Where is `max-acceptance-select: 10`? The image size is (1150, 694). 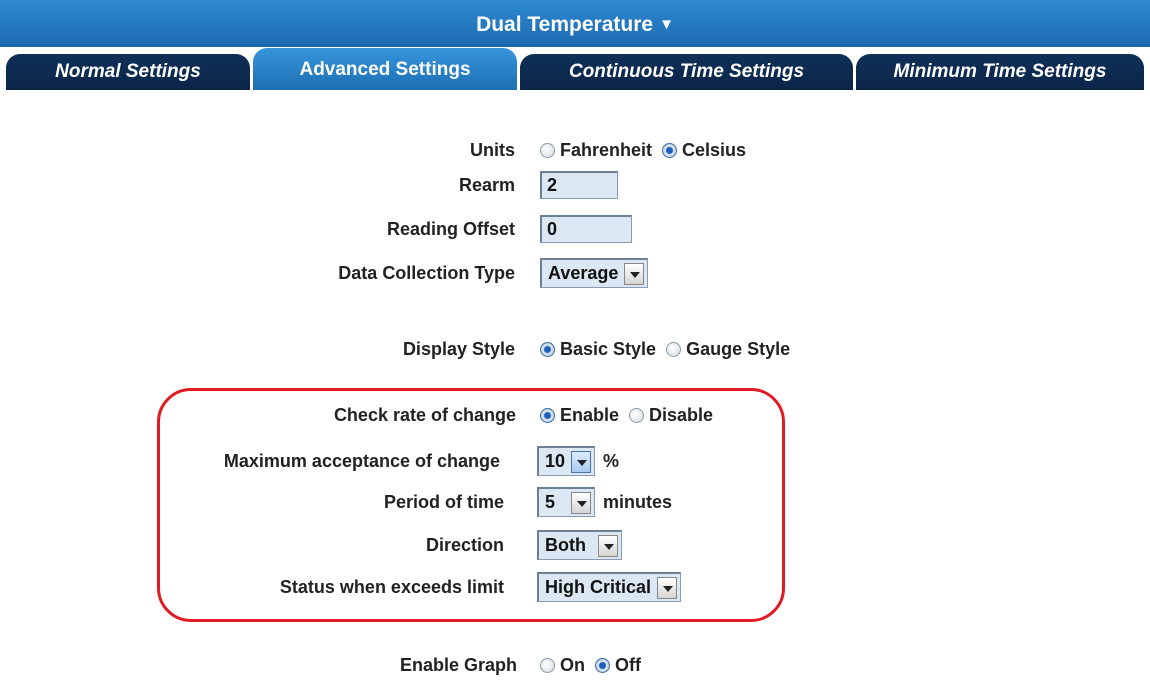 max-acceptance-select: 10 is located at coordinates (566, 461).